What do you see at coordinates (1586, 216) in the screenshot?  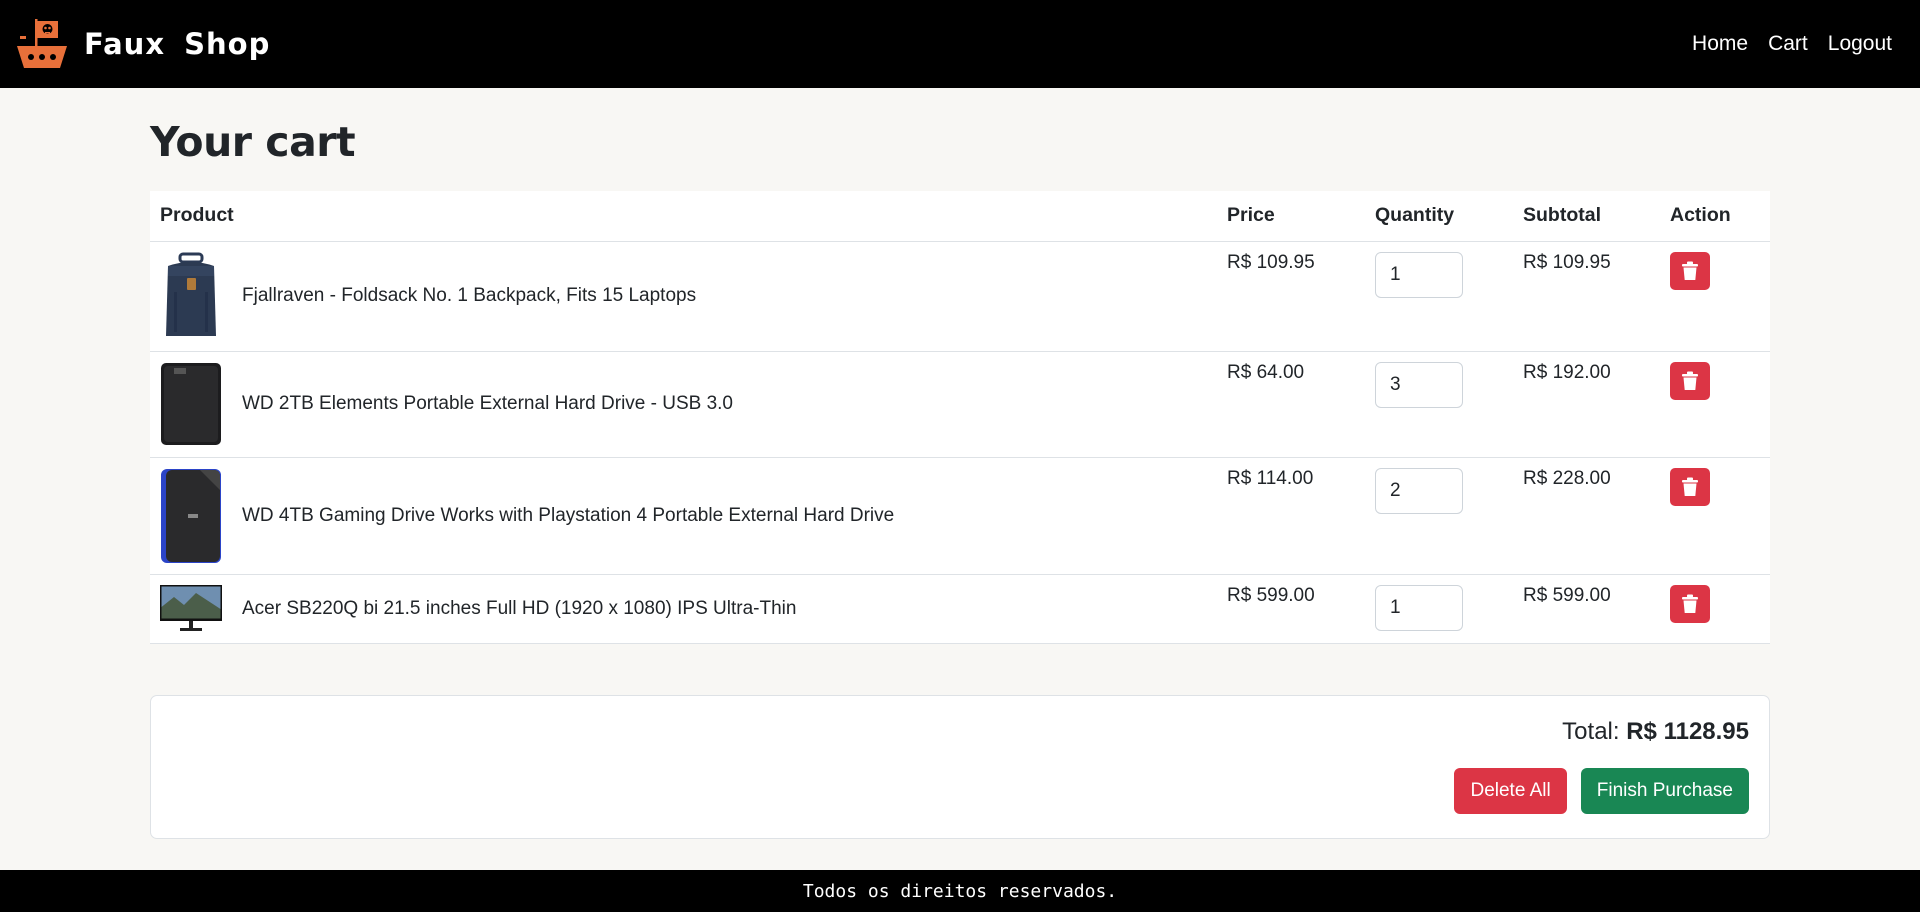 I see `header-subtotal: Subtotal` at bounding box center [1586, 216].